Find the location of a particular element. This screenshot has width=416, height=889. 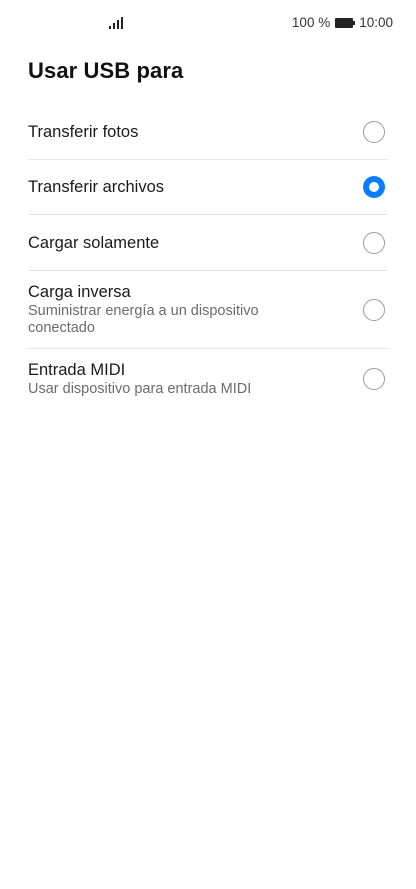

option-text: Transferir archivos is located at coordinates (96, 187).